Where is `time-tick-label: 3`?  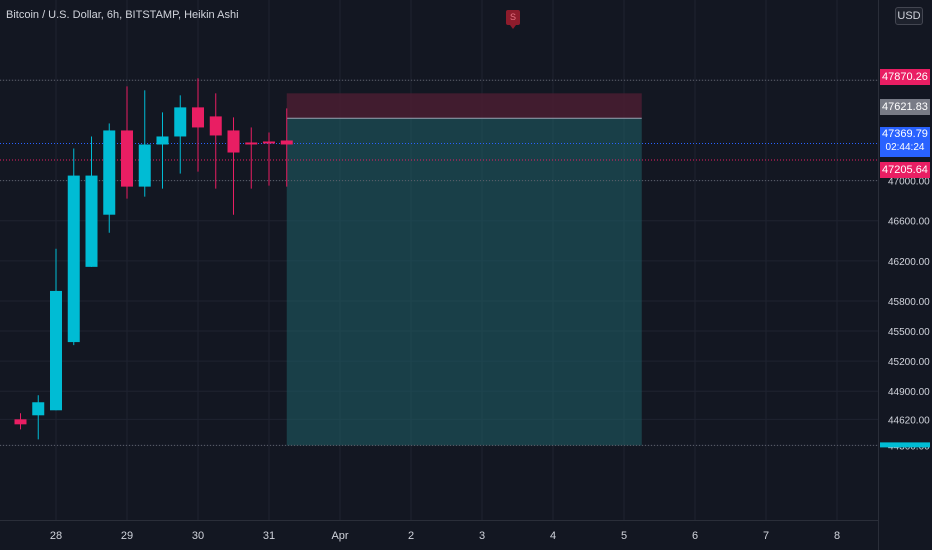
time-tick-label: 3 is located at coordinates (482, 536).